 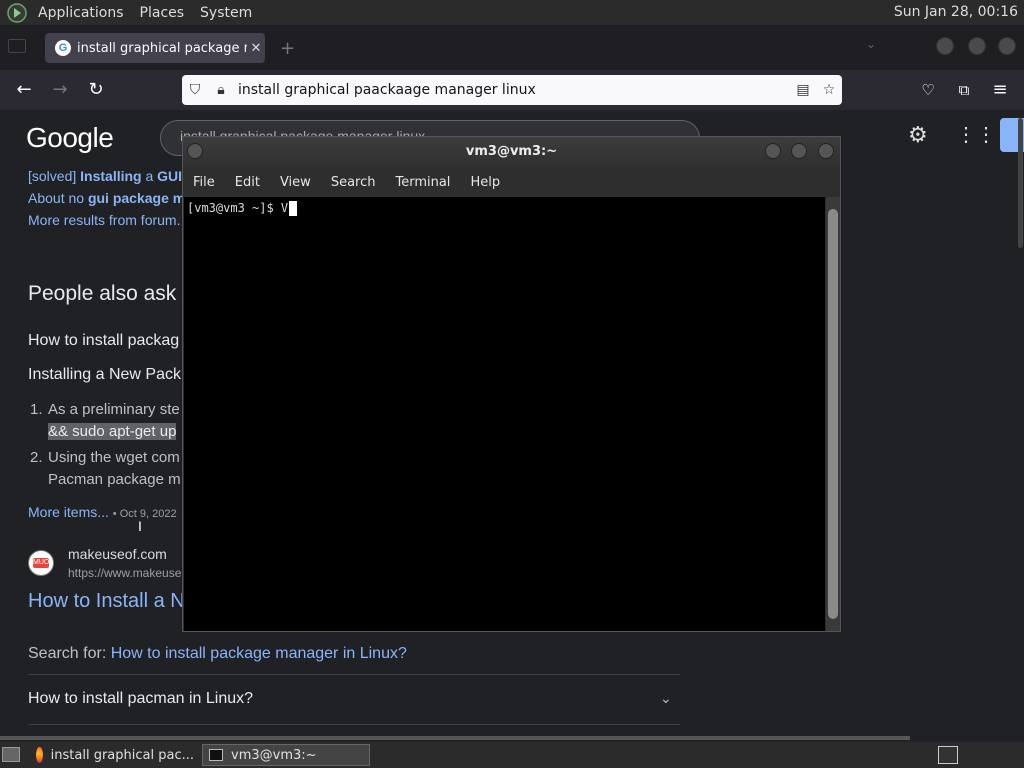 What do you see at coordinates (104, 220) in the screenshot?
I see `more-results-link: More results from forum.` at bounding box center [104, 220].